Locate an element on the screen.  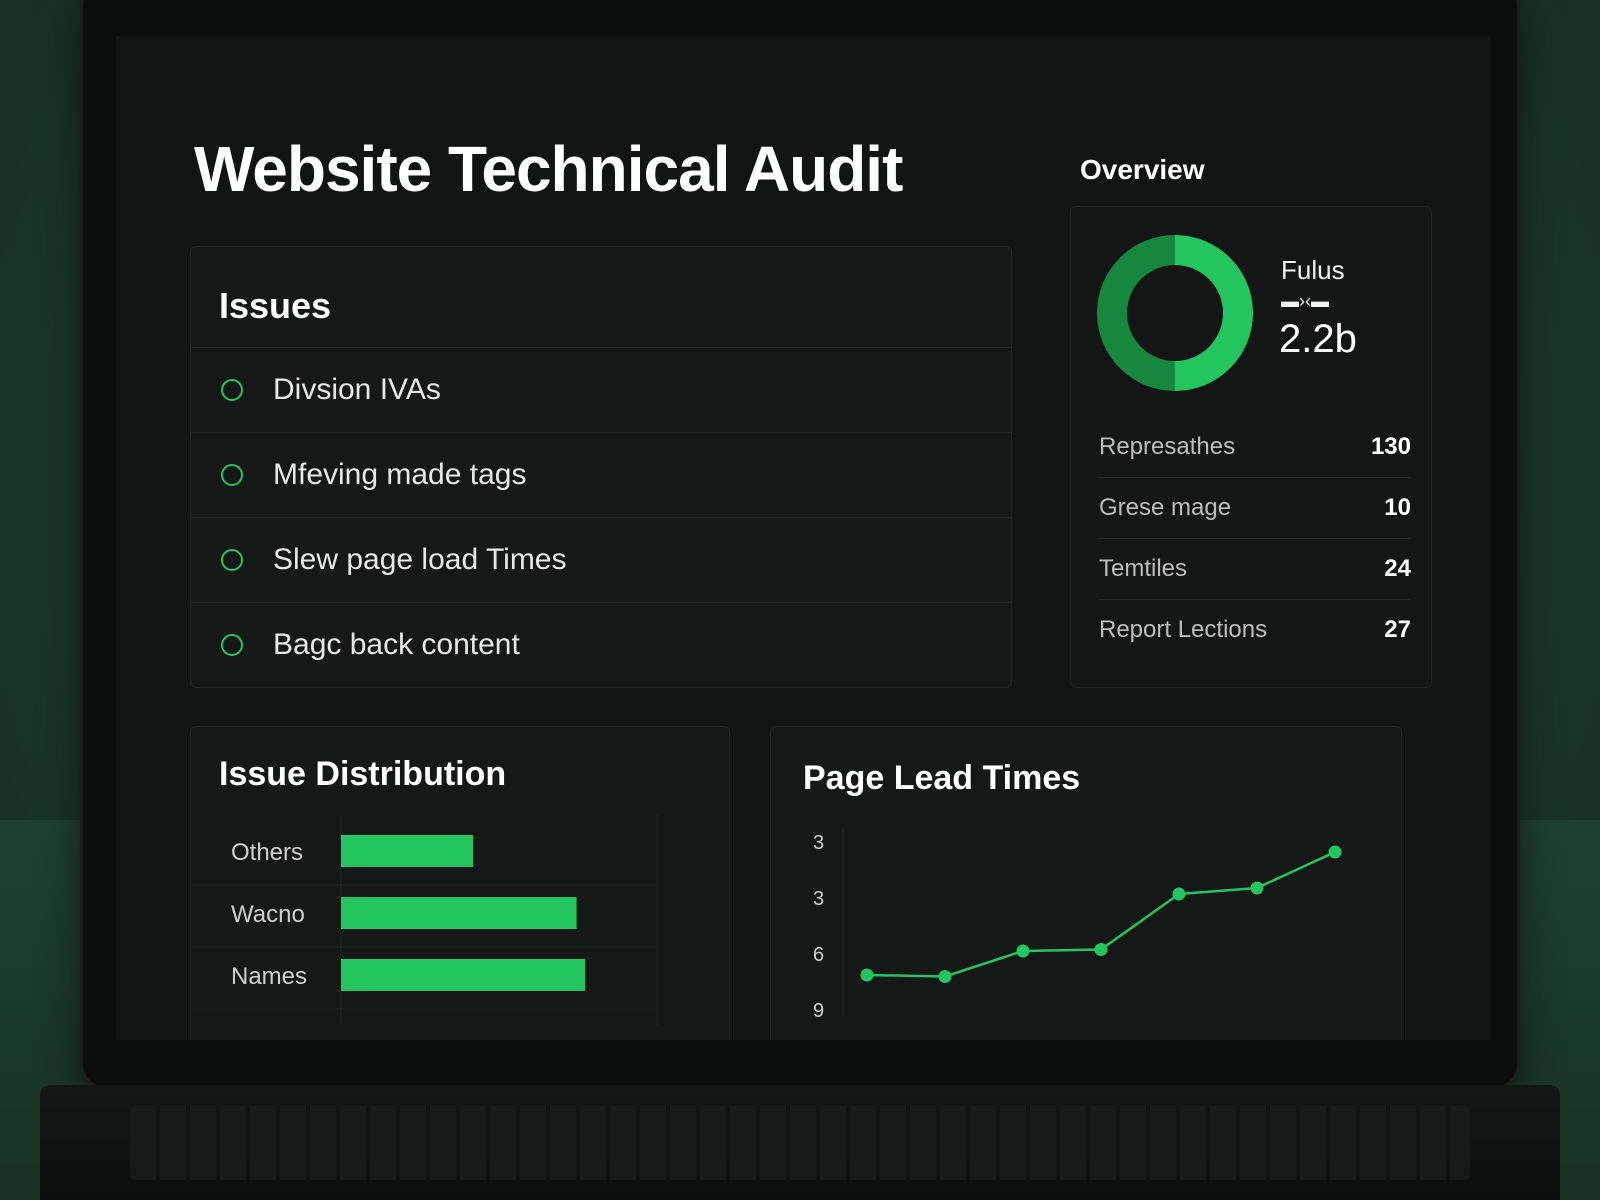
list-item: Bagc back content is located at coordinates (601, 644).